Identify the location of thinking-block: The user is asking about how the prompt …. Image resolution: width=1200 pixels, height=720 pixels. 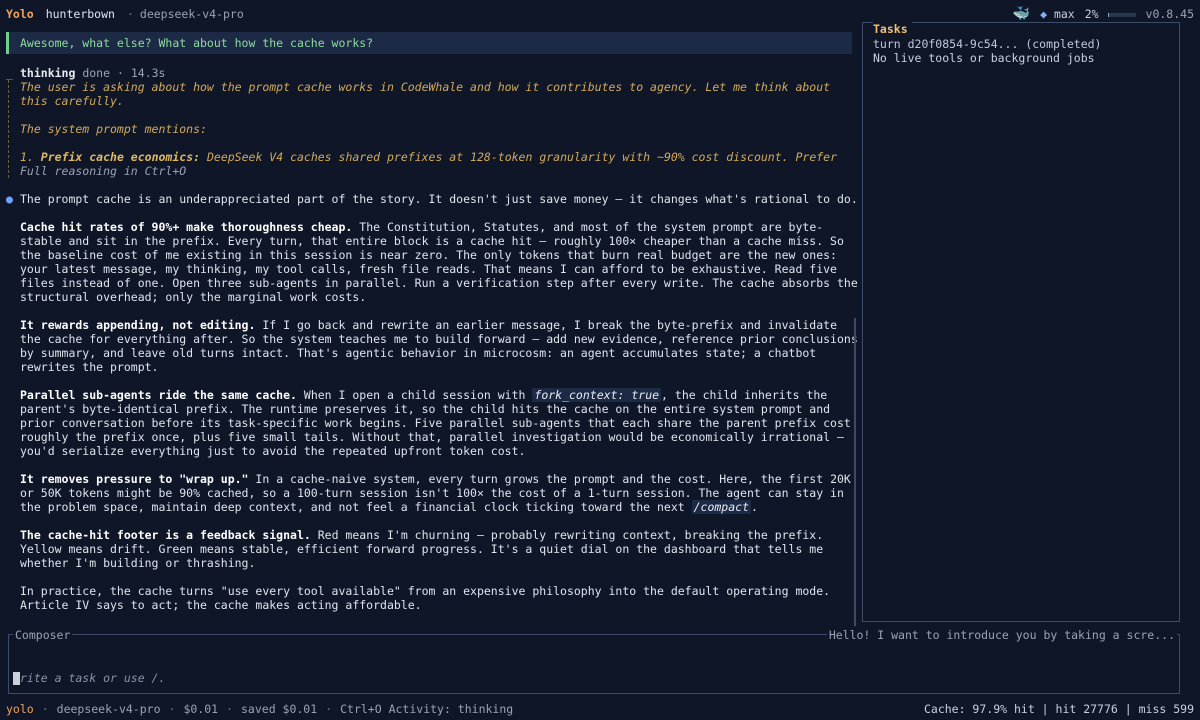
(433, 129).